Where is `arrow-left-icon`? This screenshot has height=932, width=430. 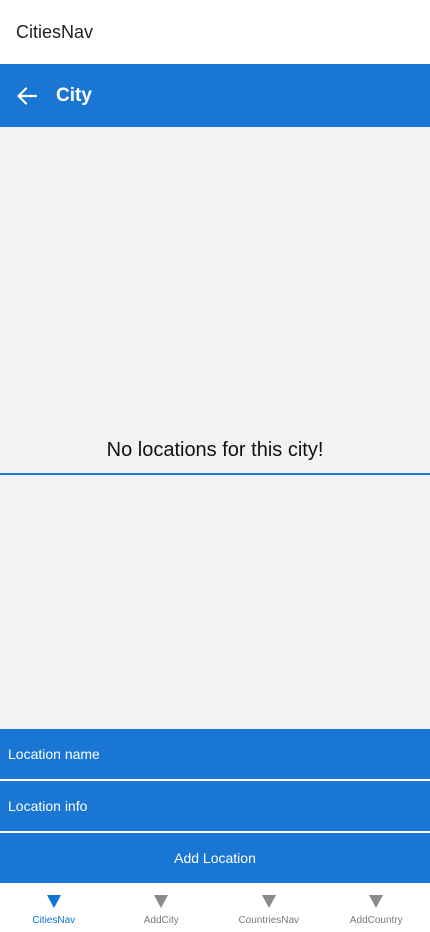 arrow-left-icon is located at coordinates (27, 95).